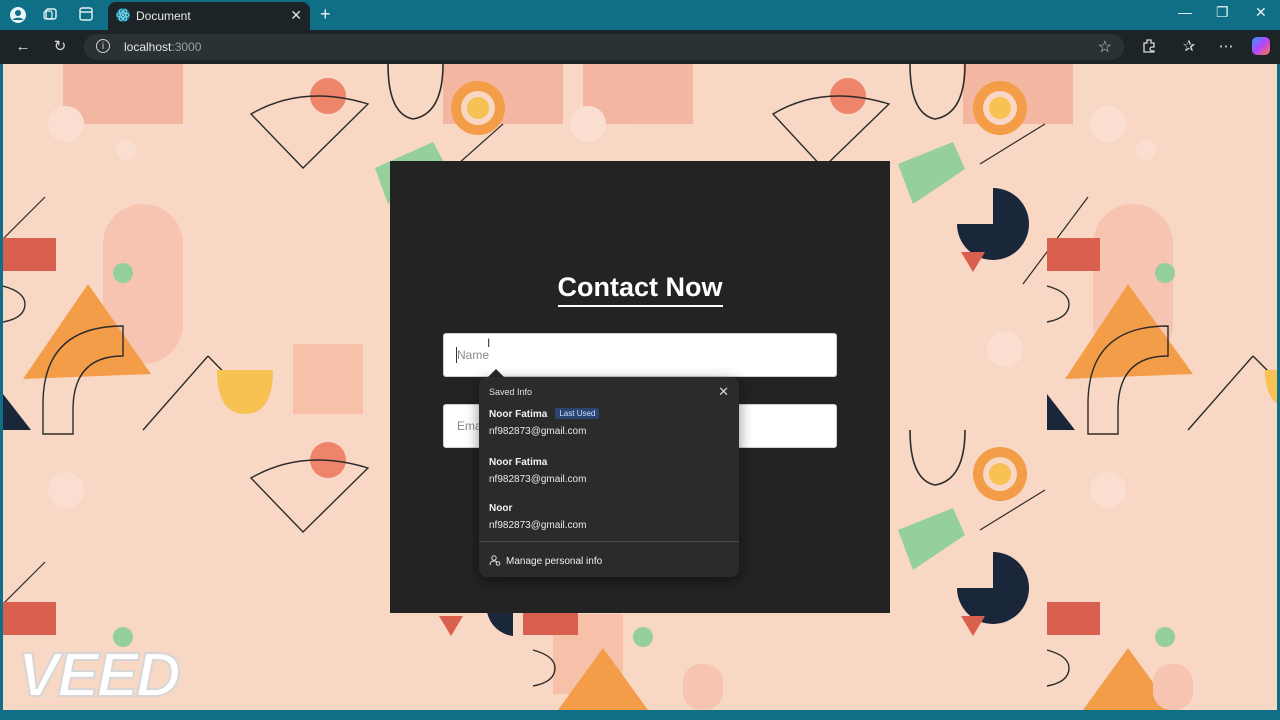 This screenshot has height=720, width=1280. What do you see at coordinates (640, 15) in the screenshot?
I see `browser-title-bar: Document ✕ + — ❐ ✕` at bounding box center [640, 15].